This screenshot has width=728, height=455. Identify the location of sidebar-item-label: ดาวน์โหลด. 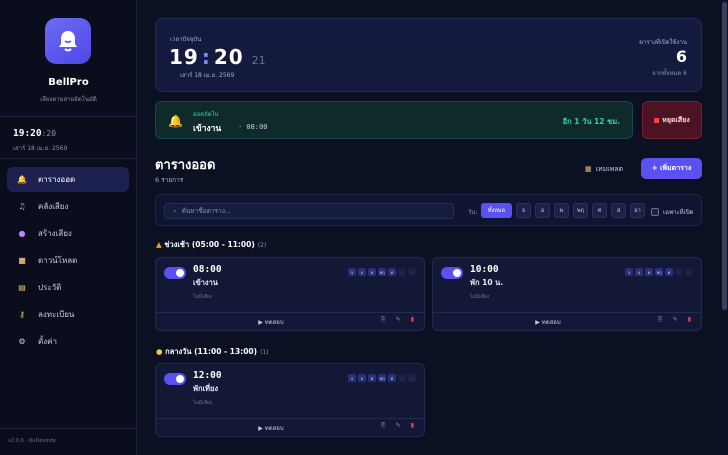
(58, 260).